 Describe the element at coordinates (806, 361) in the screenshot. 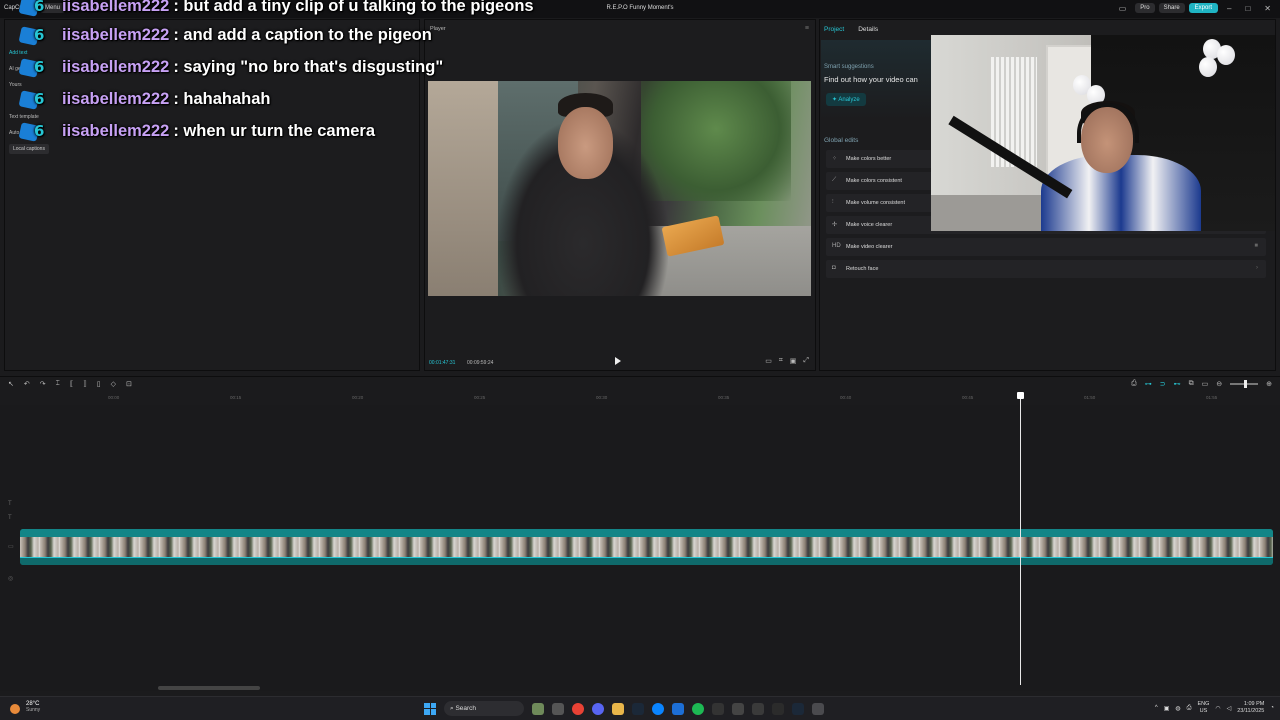

I see `fullscreen-icon: ⤢` at that location.